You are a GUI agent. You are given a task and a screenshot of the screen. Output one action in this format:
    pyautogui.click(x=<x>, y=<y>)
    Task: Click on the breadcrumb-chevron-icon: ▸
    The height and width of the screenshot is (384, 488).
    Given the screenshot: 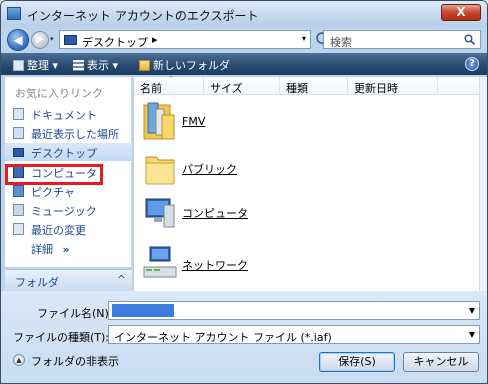 What is the action you would take?
    pyautogui.click(x=155, y=39)
    